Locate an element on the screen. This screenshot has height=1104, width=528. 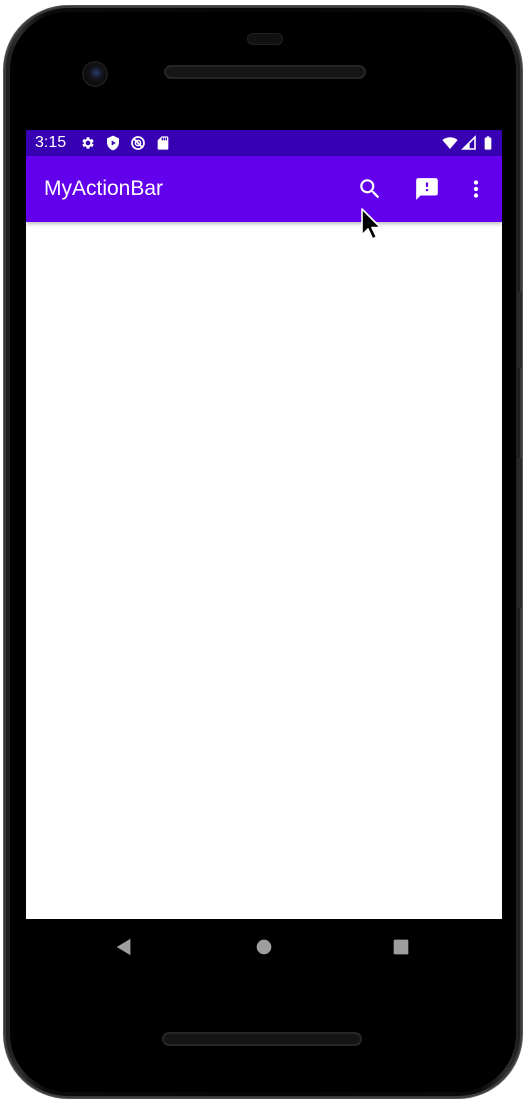
back-icon is located at coordinates (124, 947).